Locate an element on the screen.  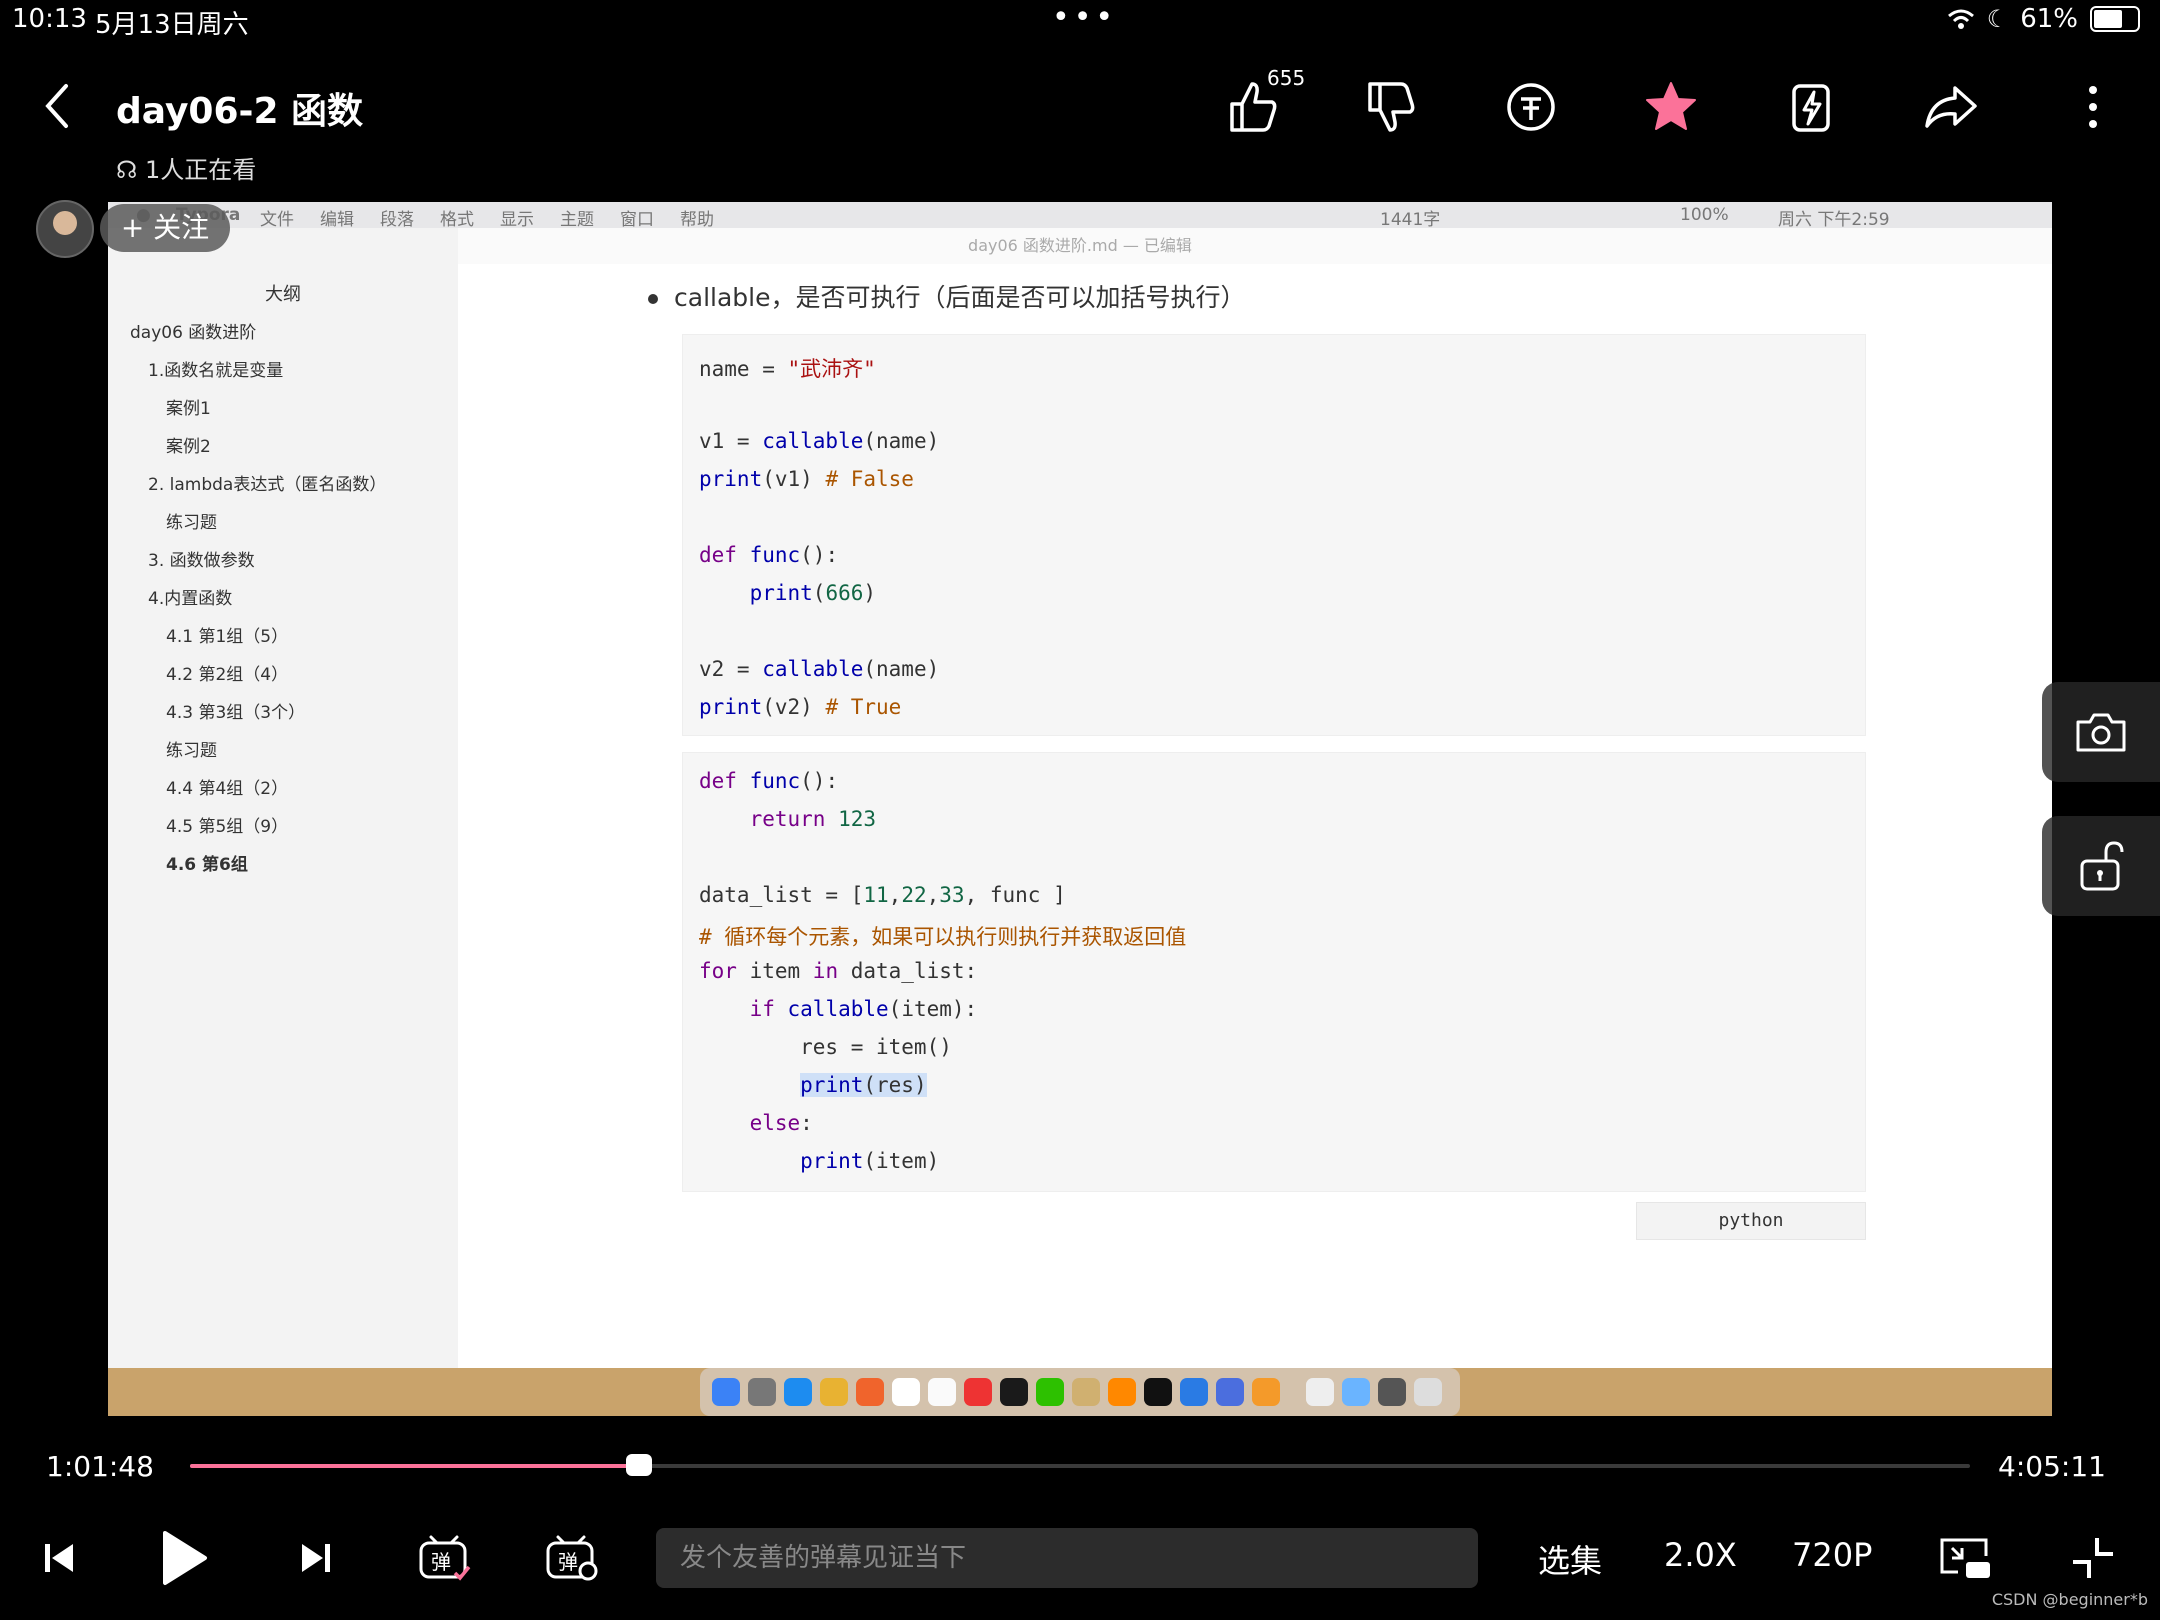
total-time: 4:05:11 is located at coordinates (2052, 1466).